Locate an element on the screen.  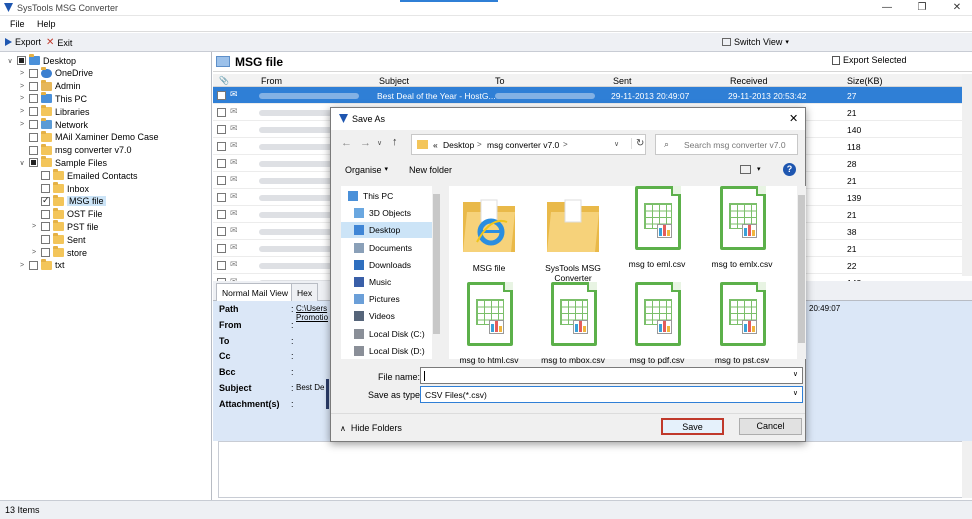
breadcrumb-folder: msg converter v7.0 is located at coordinates (523, 145).